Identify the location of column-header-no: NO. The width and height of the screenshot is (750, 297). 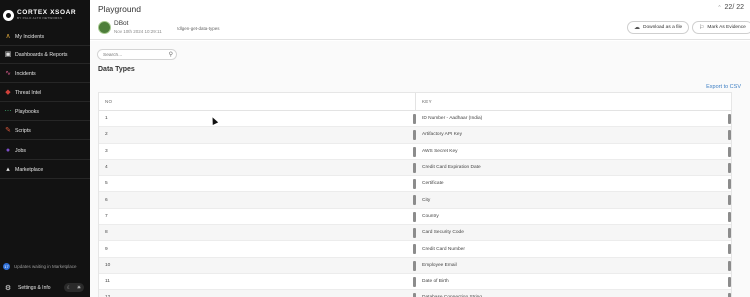
(257, 101).